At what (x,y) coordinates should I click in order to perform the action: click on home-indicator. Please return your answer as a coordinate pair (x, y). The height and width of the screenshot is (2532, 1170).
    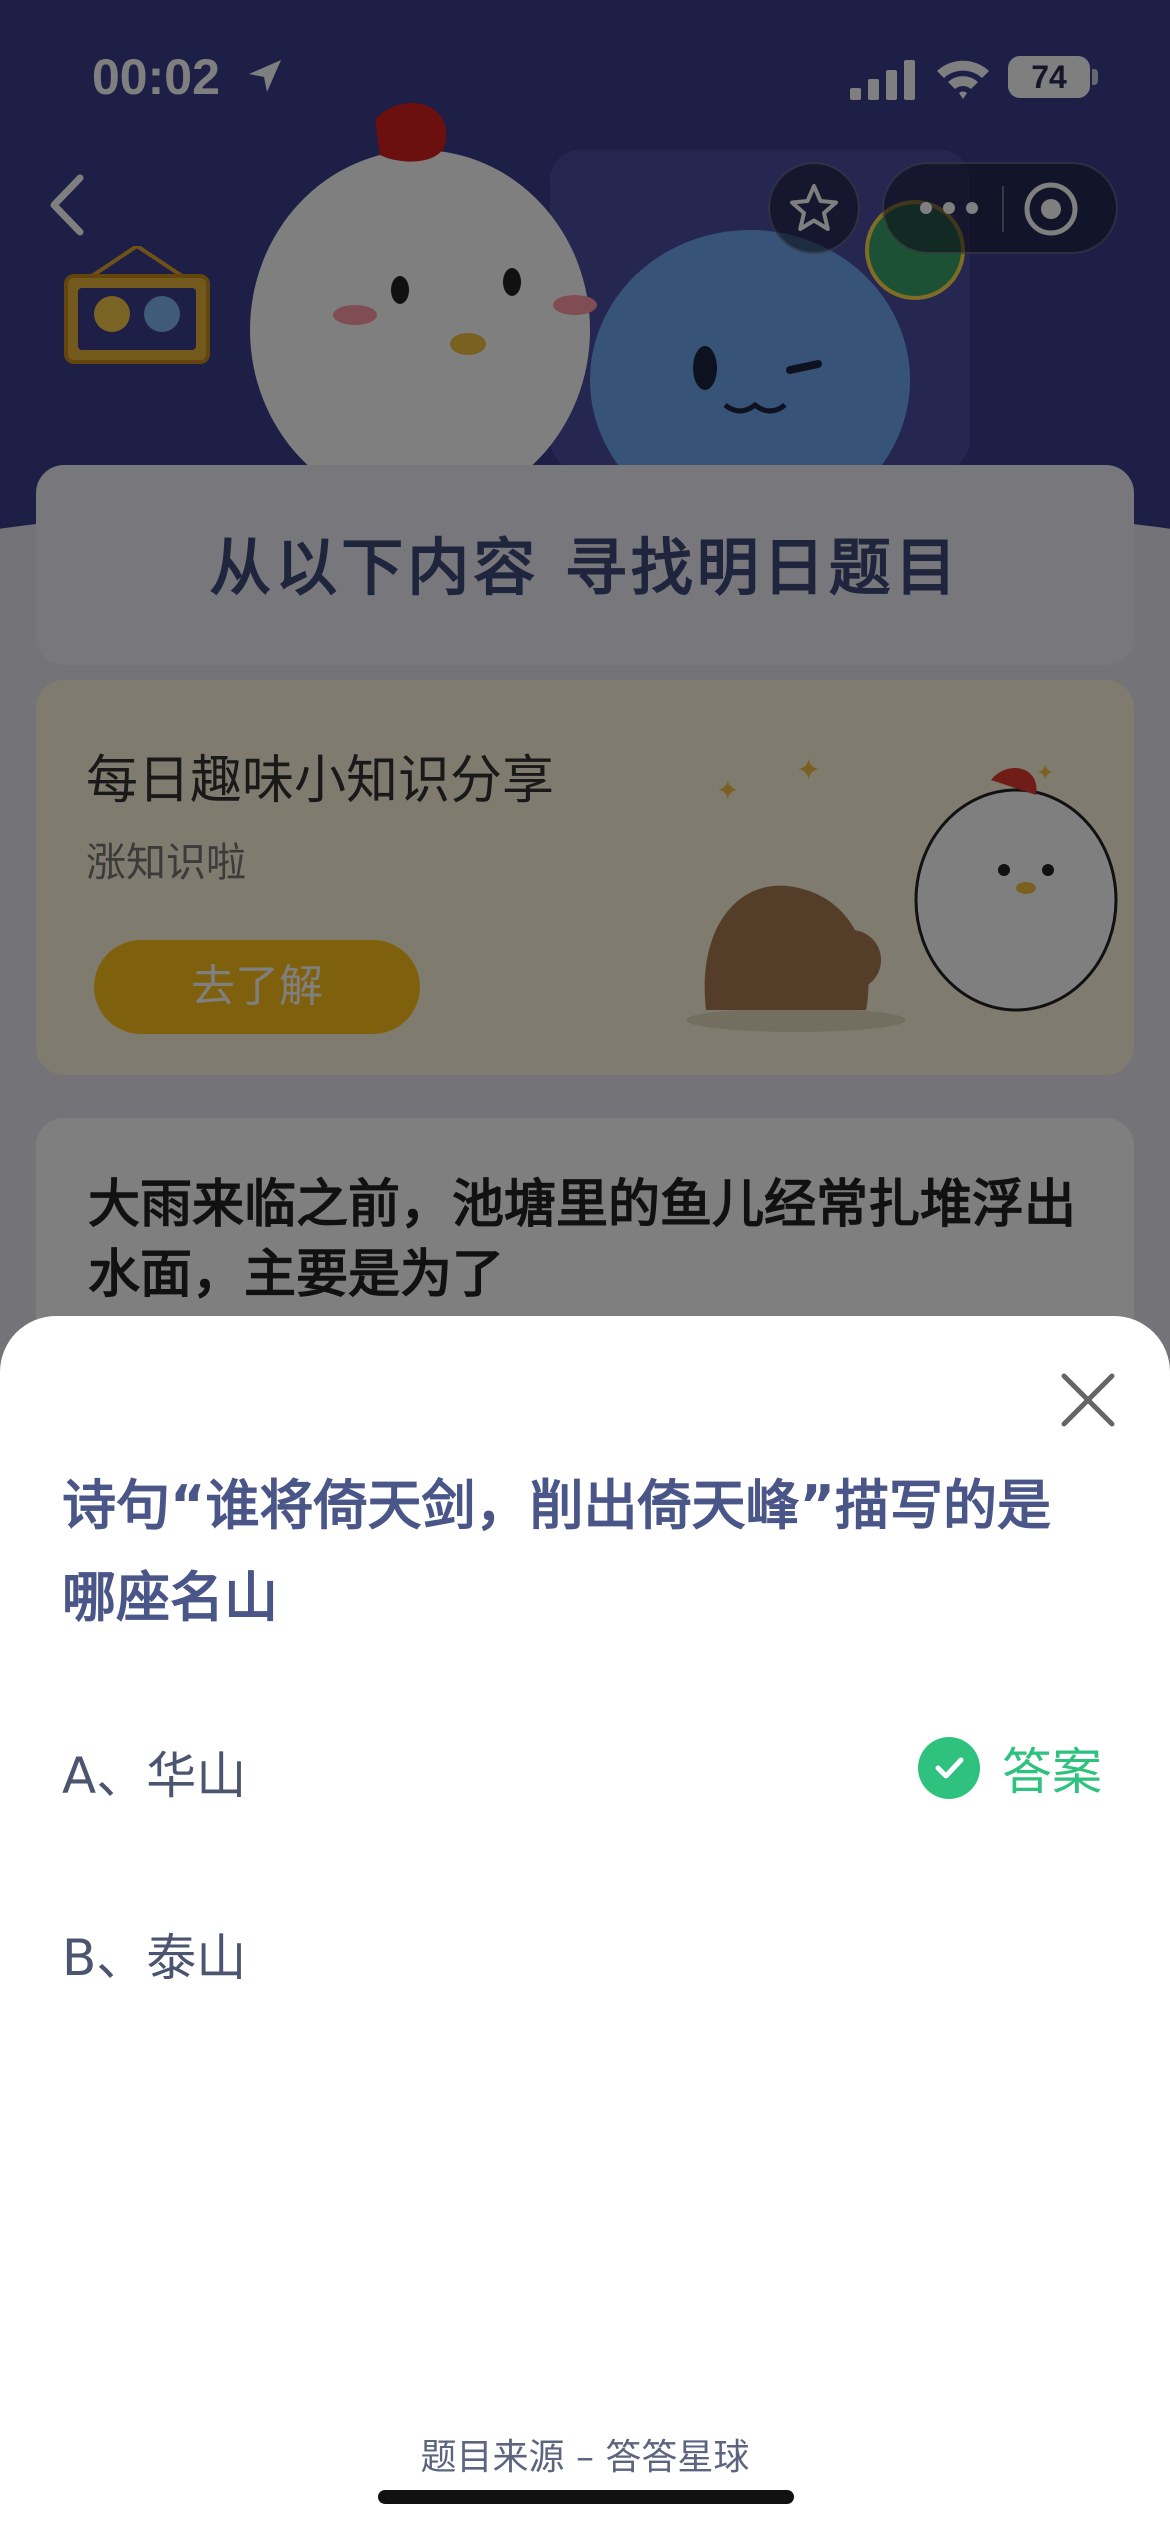
    Looking at the image, I should click on (586, 2497).